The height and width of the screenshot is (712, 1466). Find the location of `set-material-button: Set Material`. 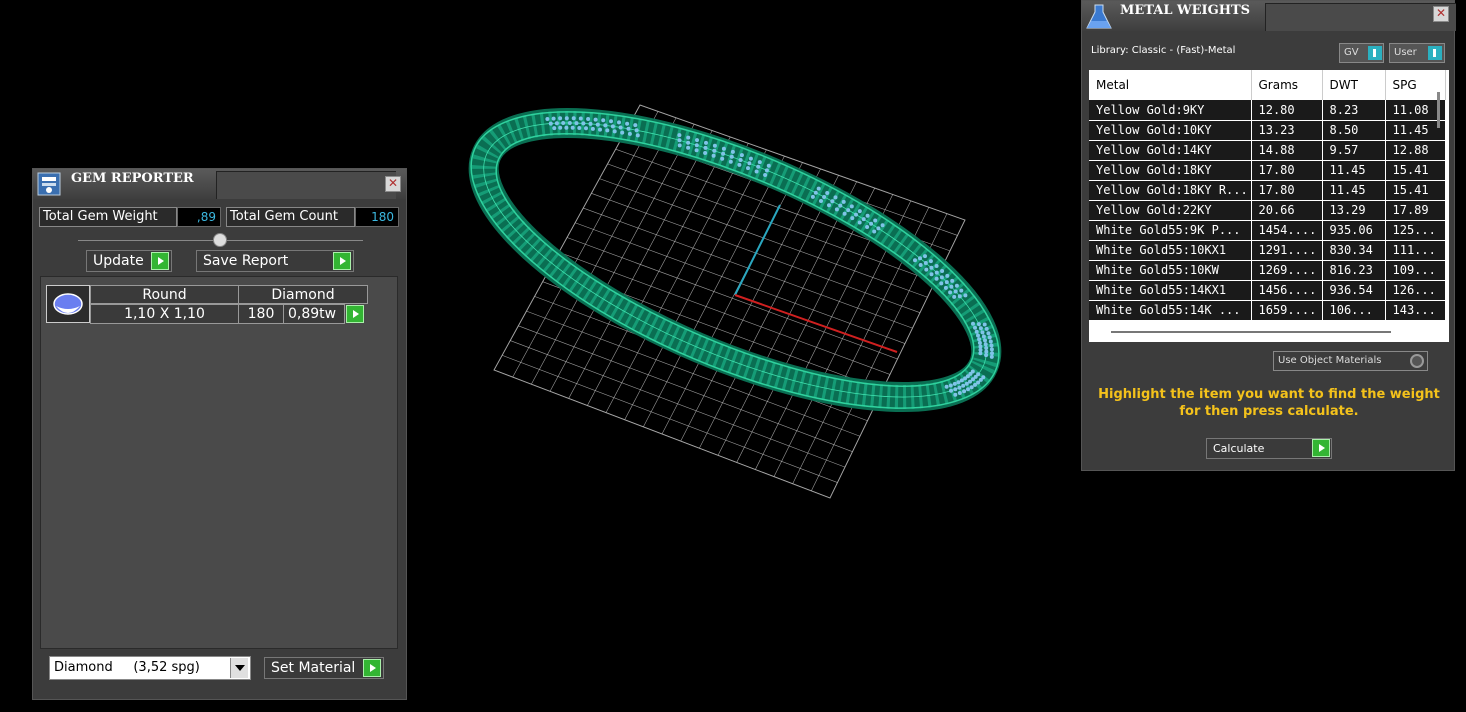

set-material-button: Set Material is located at coordinates (324, 668).